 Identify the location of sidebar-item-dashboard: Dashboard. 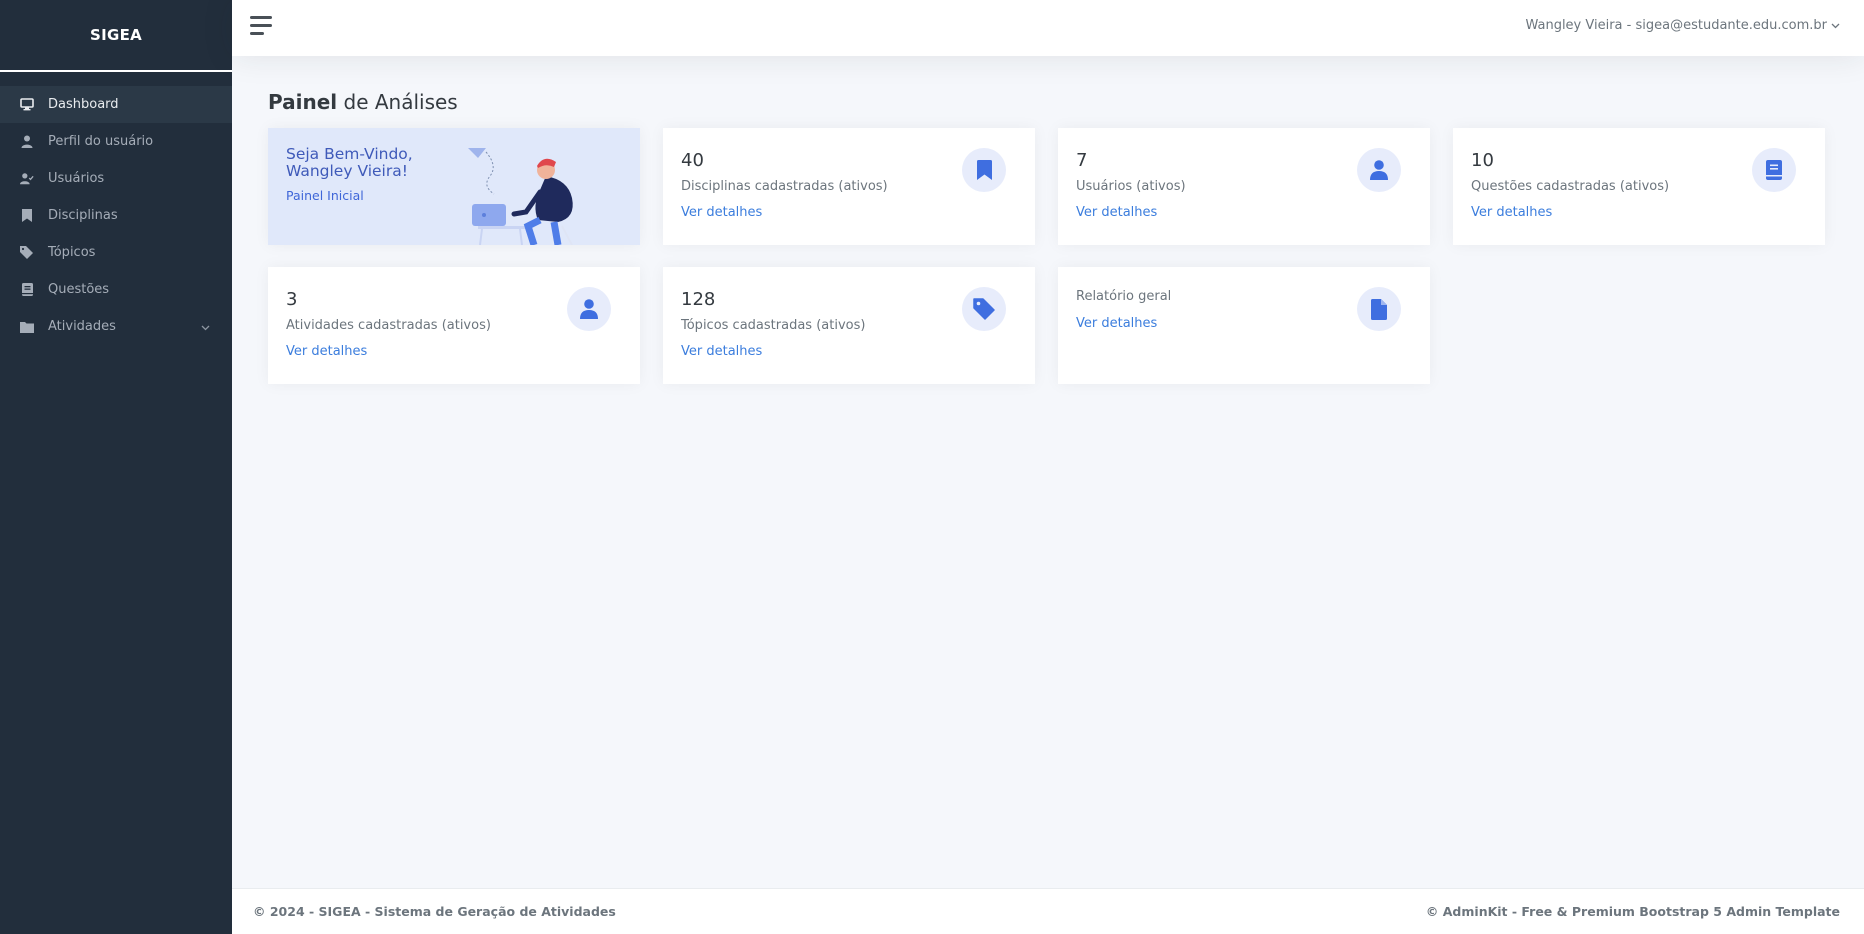
(116, 104).